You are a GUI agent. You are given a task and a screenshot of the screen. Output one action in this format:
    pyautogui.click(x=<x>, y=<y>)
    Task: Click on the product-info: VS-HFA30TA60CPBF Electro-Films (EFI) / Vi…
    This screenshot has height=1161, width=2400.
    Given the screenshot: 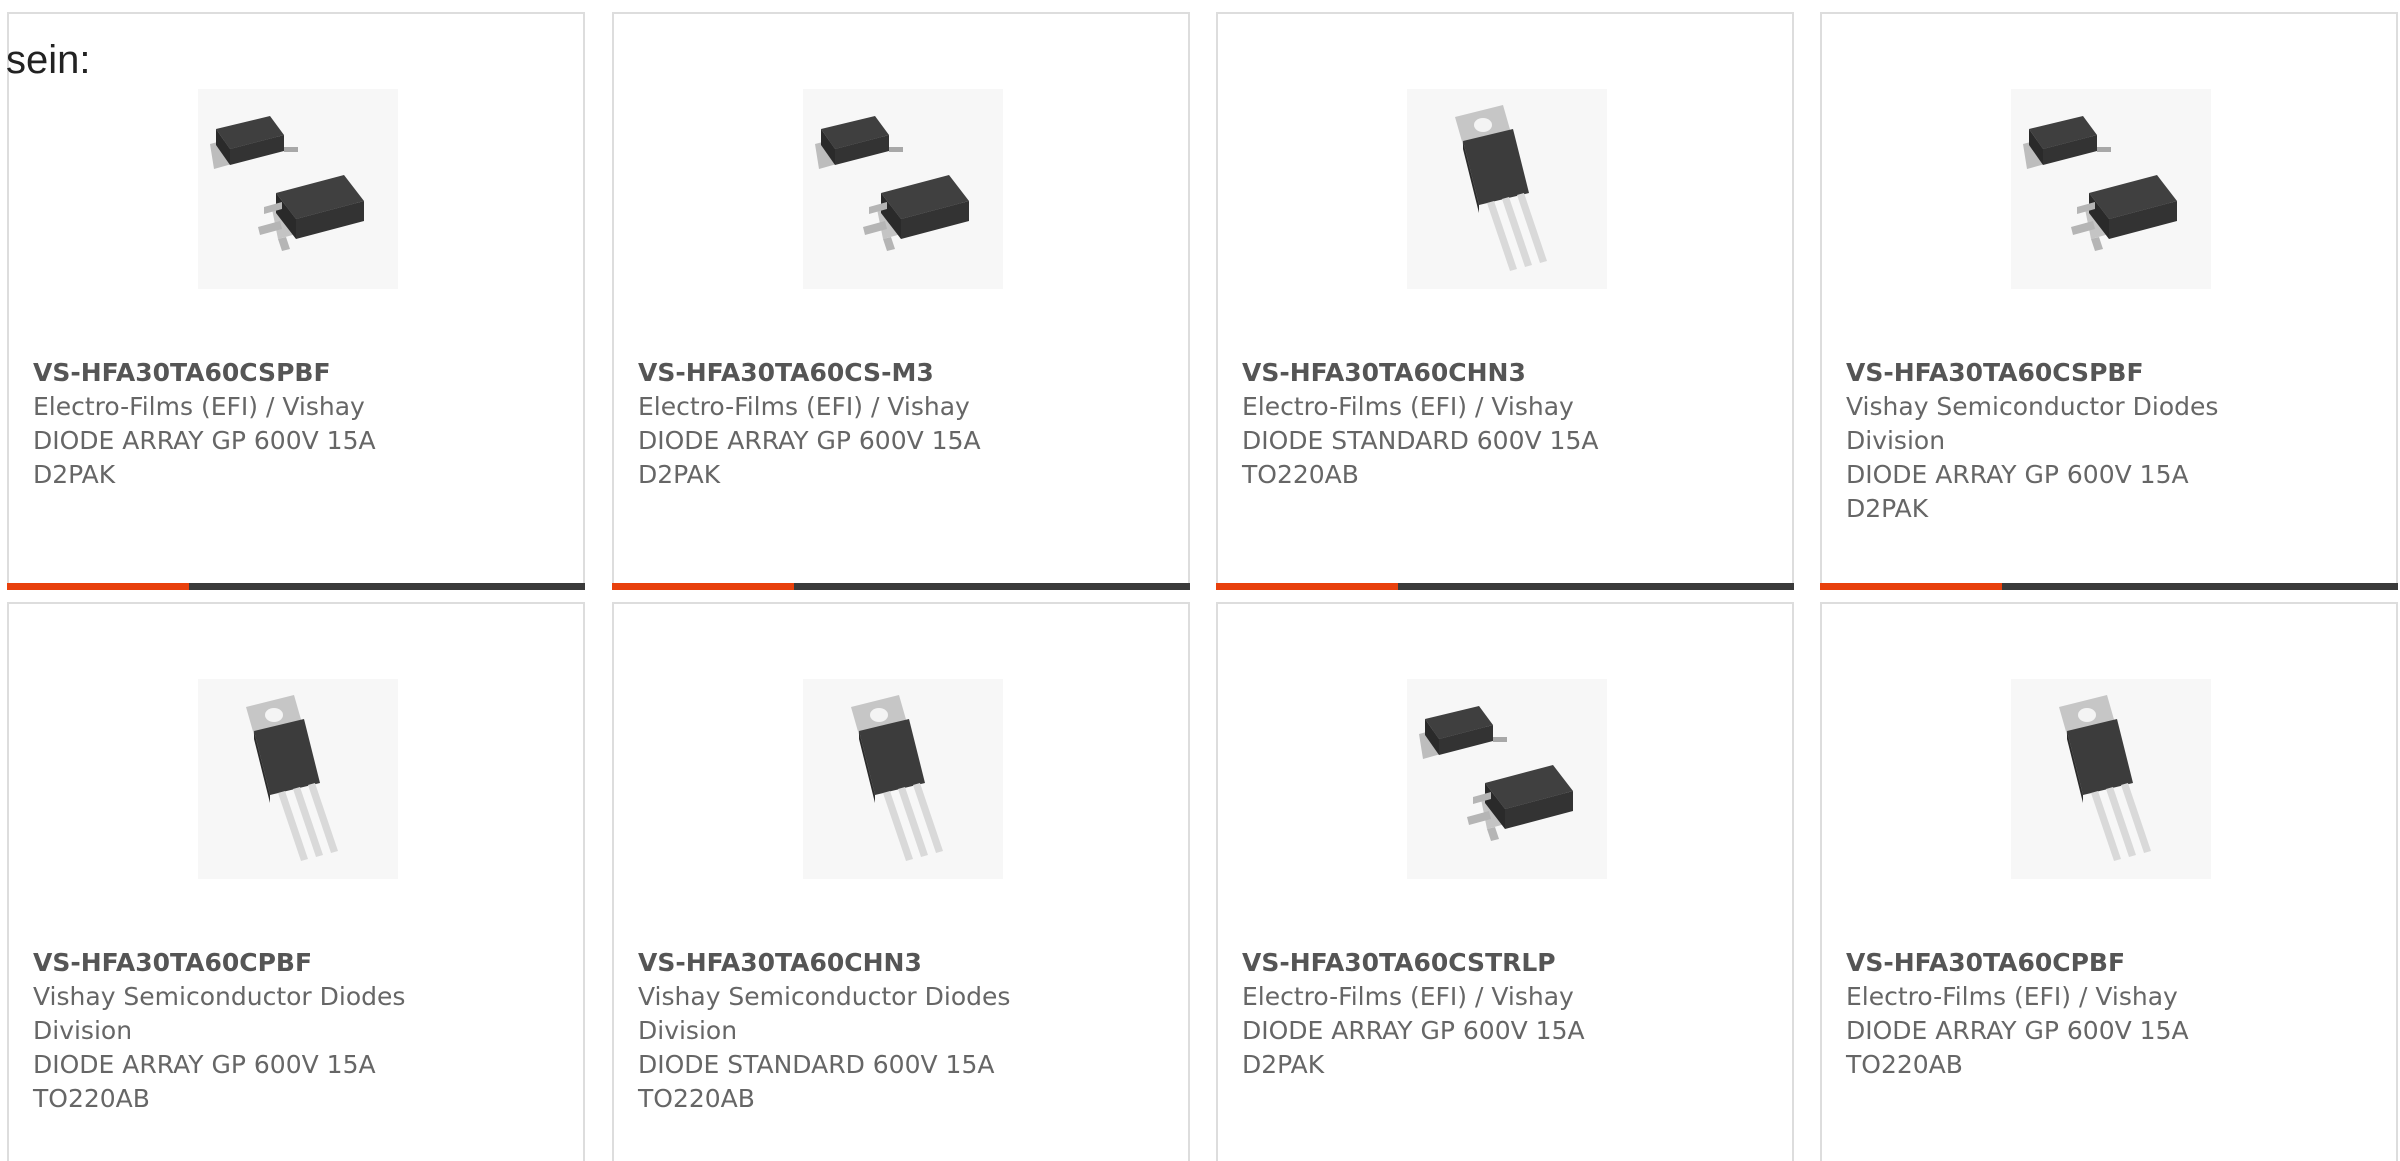 What is the action you would take?
    pyautogui.click(x=2056, y=1014)
    